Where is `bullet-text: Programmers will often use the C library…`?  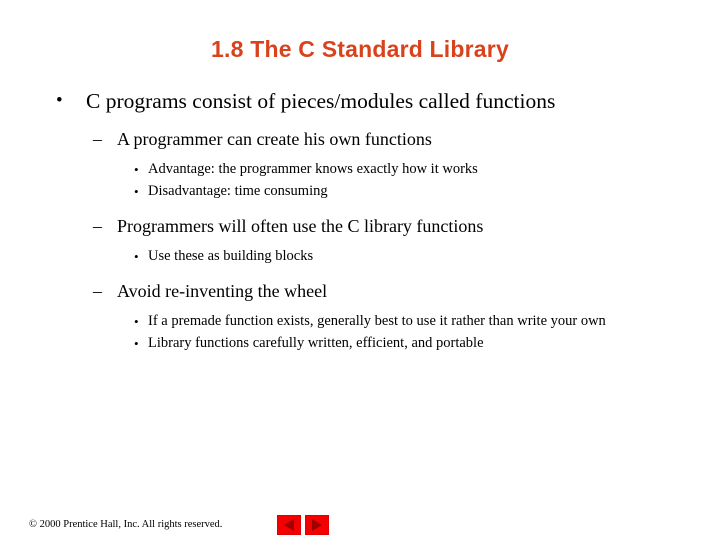 bullet-text: Programmers will often use the C library… is located at coordinates (300, 226).